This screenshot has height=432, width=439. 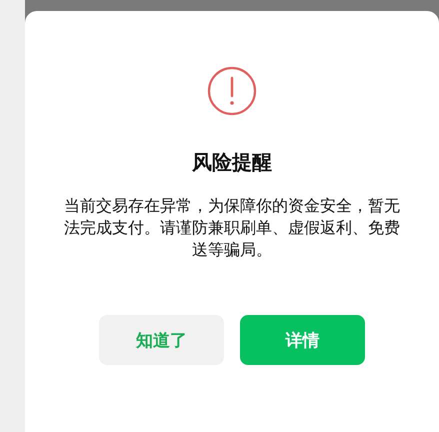 I want to click on dialog-message: 当前交易存在异常，为保障你的资金安全，暂无法完成支付。请谨防兼职刷单、虚假返利、免费送等骗局。, so click(x=232, y=228).